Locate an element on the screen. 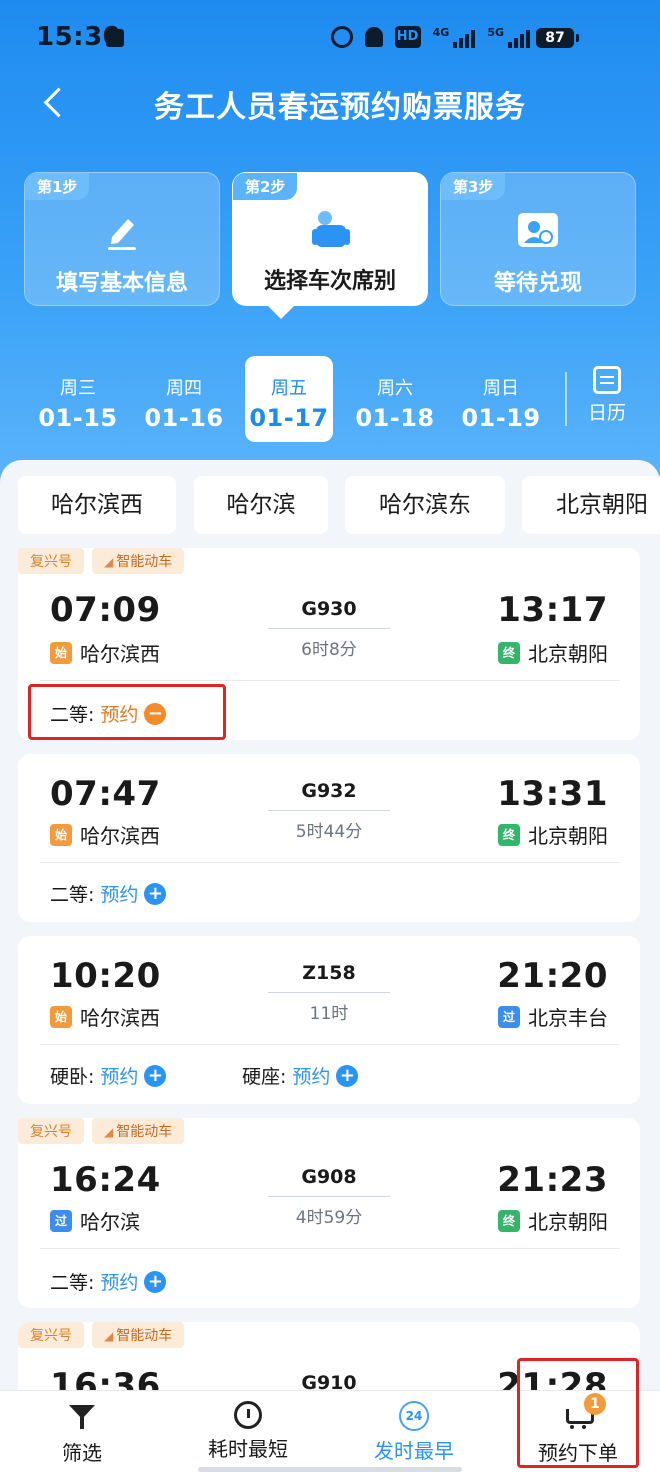 This screenshot has width=660, height=1472. sort-shortest-duration-button: 耗时最短 is located at coordinates (248, 1426).